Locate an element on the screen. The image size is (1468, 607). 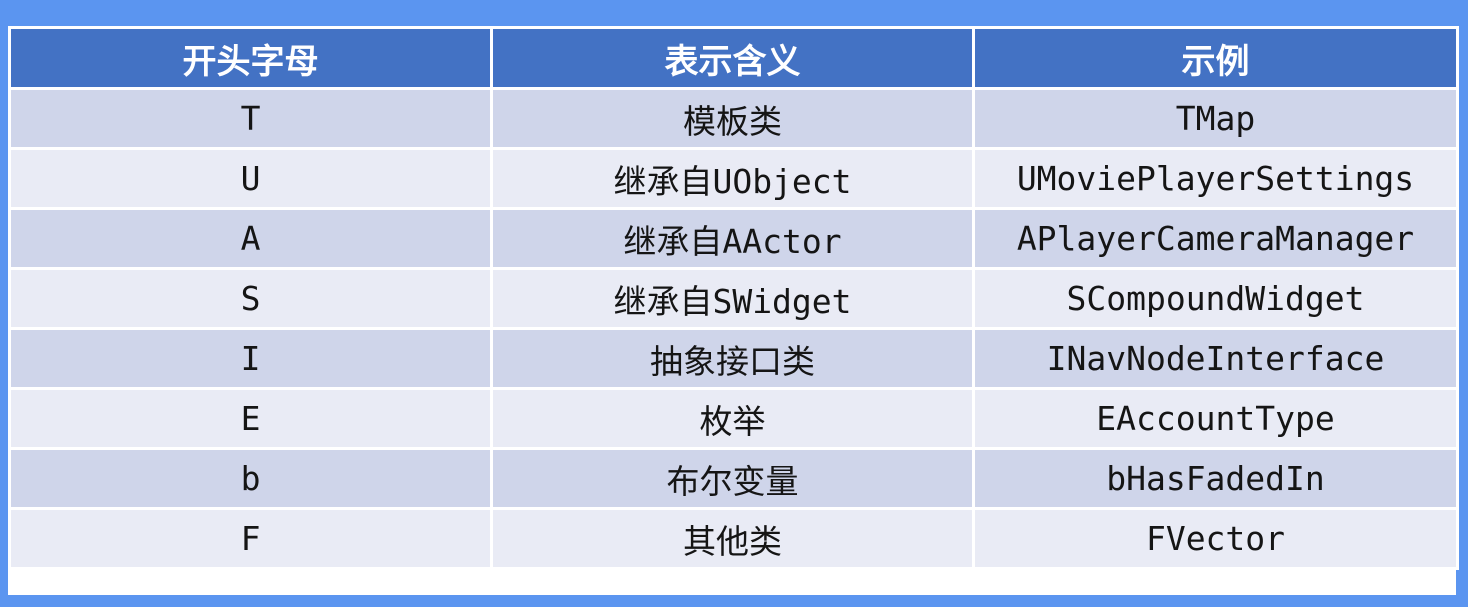
cell-meaning: 布尔变量 is located at coordinates (732, 478).